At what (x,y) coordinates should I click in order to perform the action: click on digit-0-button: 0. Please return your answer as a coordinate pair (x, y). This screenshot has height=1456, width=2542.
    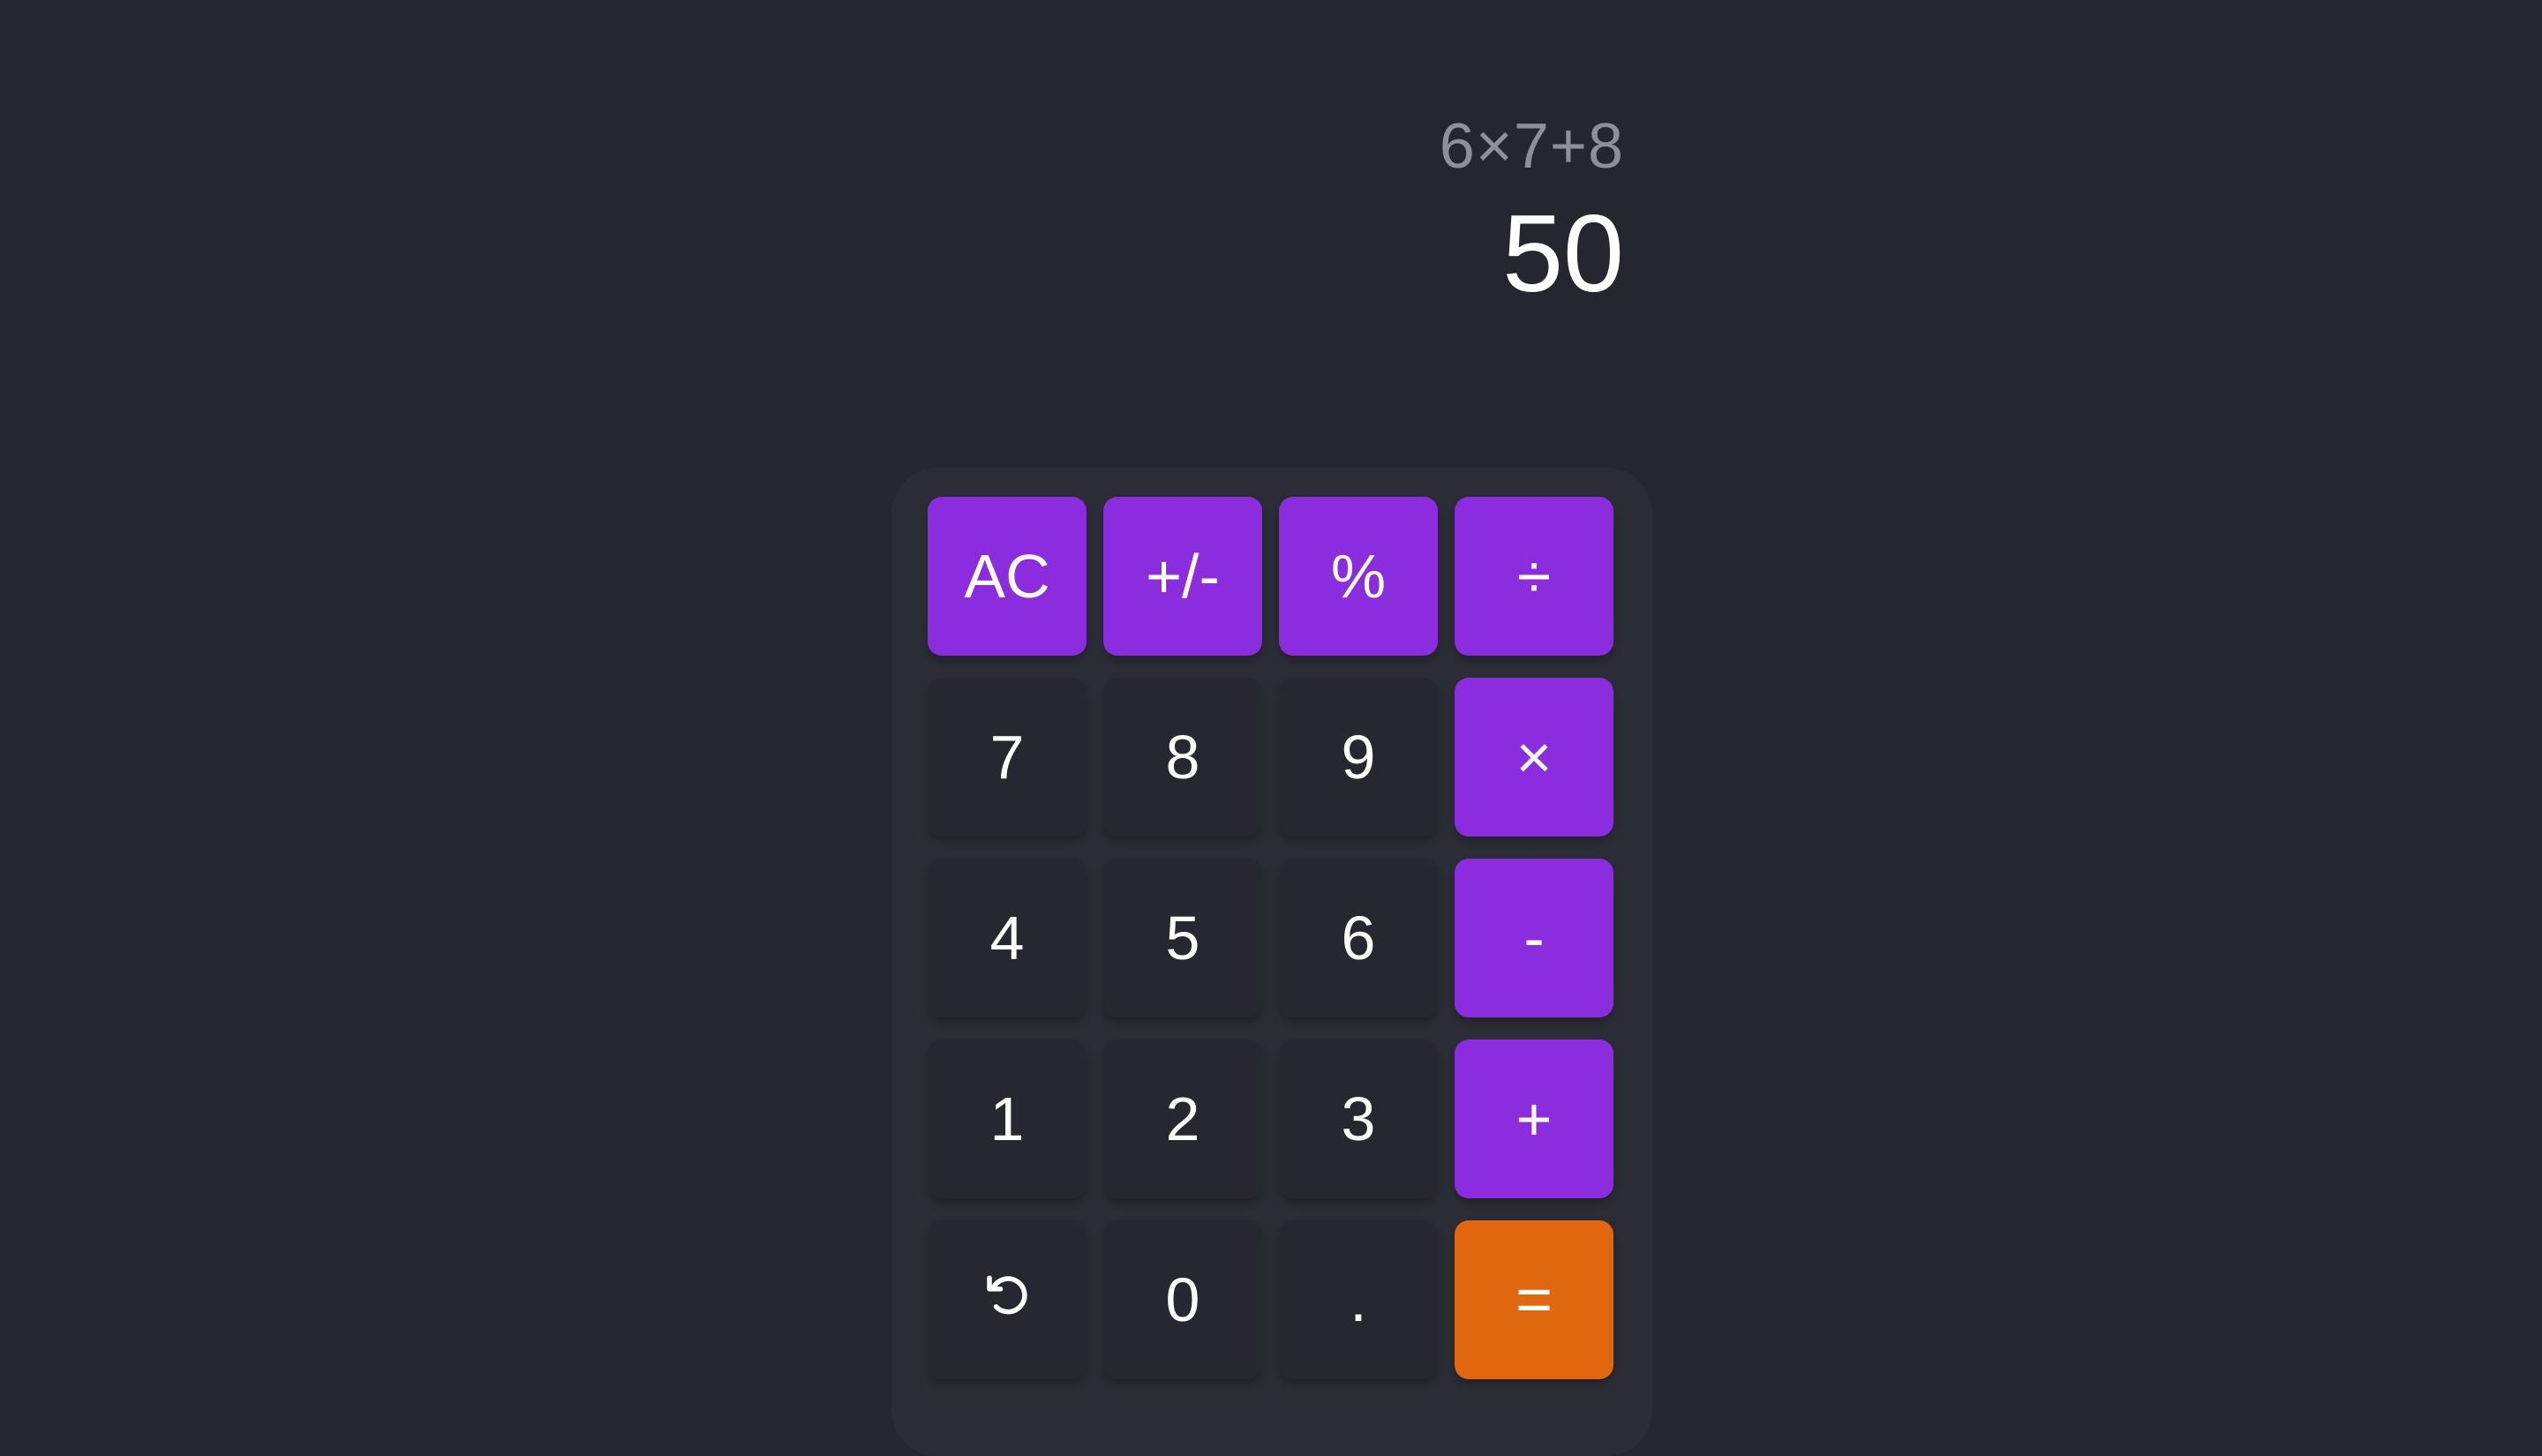
    Looking at the image, I should click on (1182, 1299).